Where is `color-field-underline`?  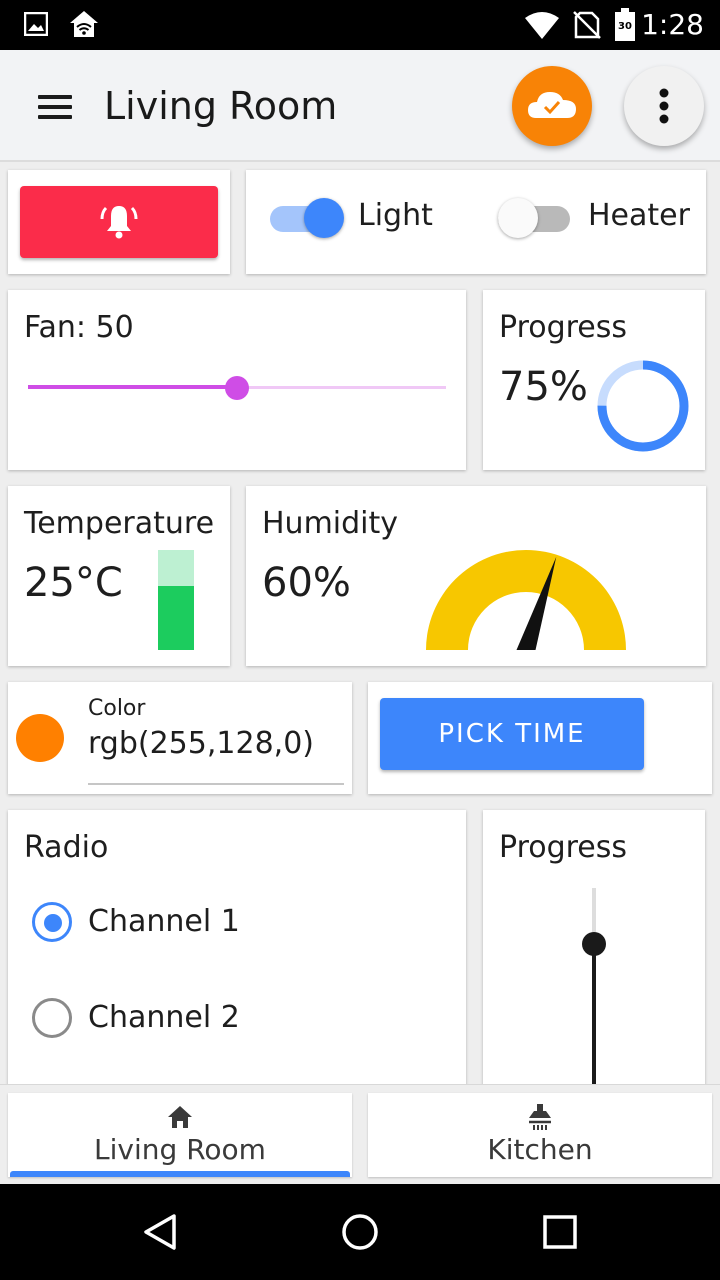
color-field-underline is located at coordinates (216, 784).